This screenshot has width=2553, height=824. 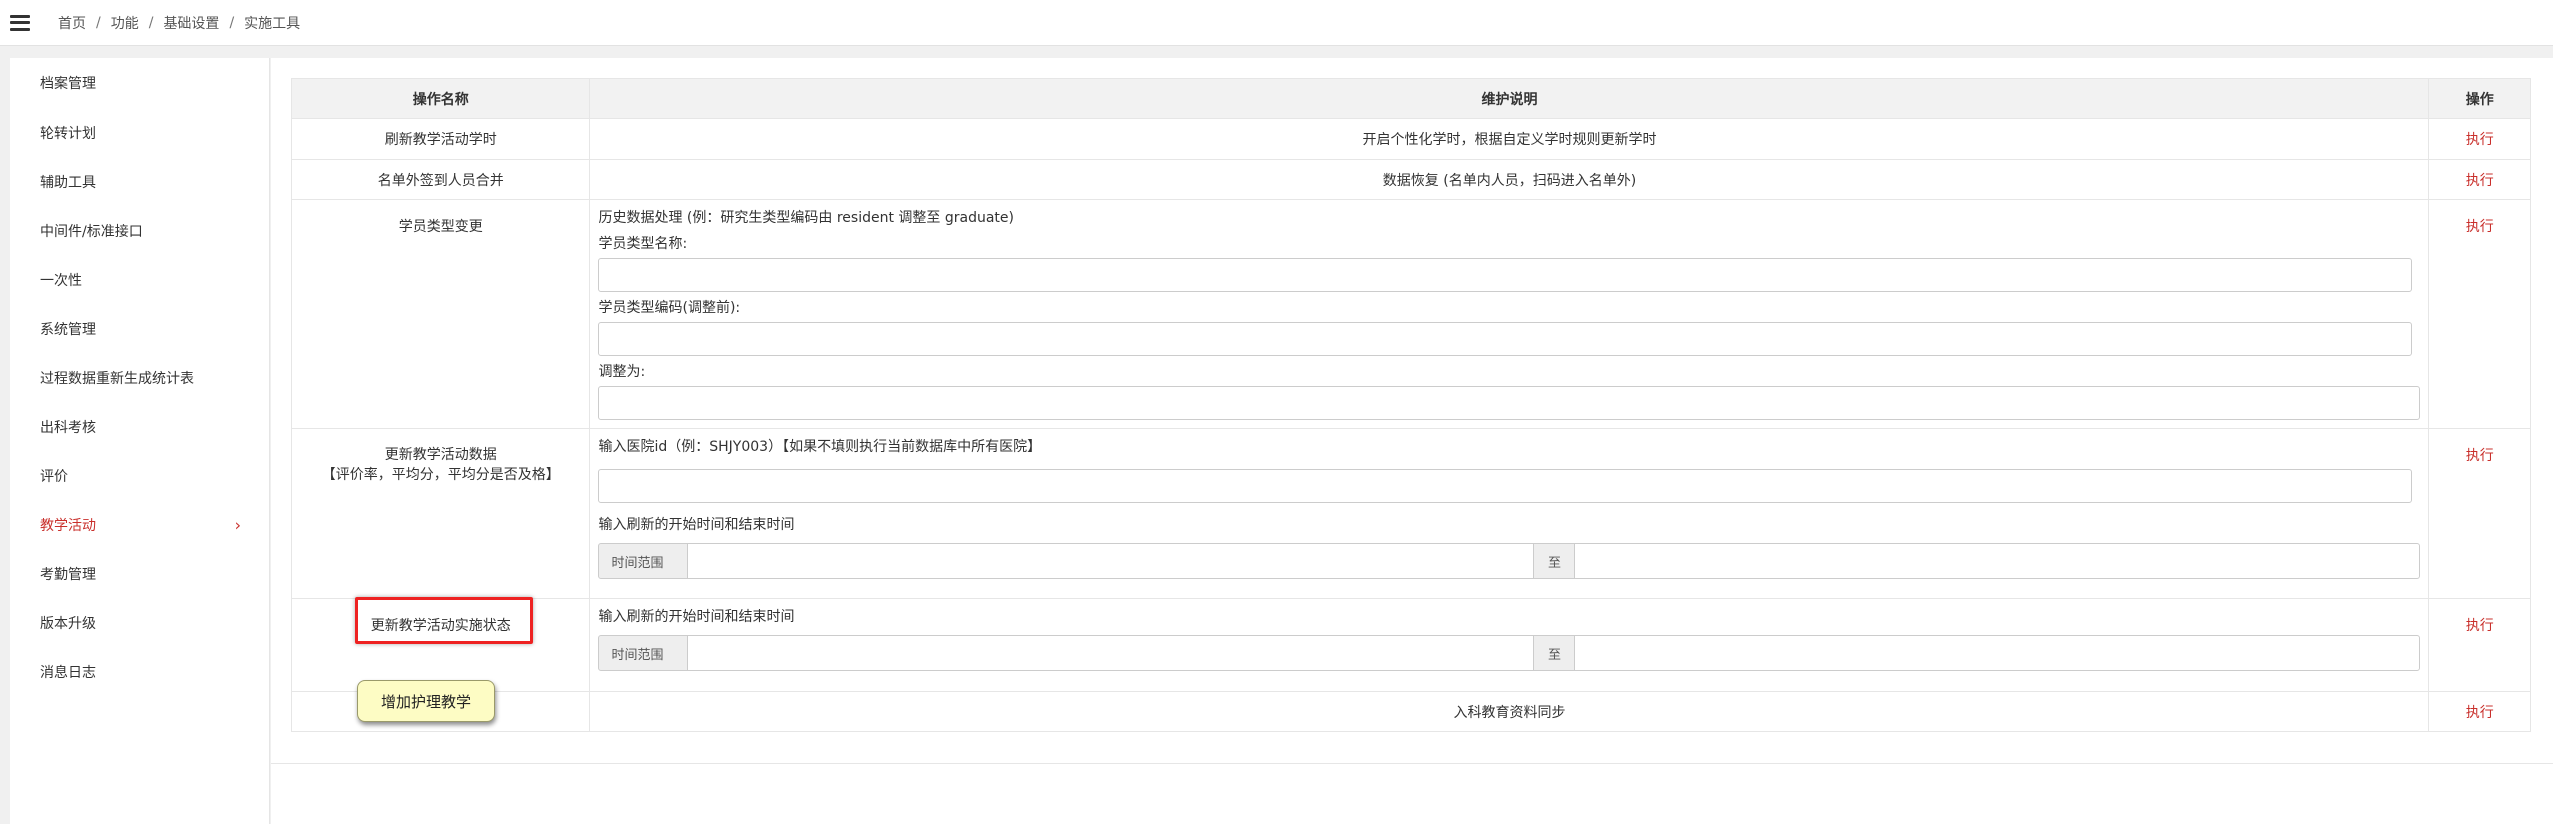 I want to click on table-row: 入科教育资料同步 执行, so click(x=1410, y=711).